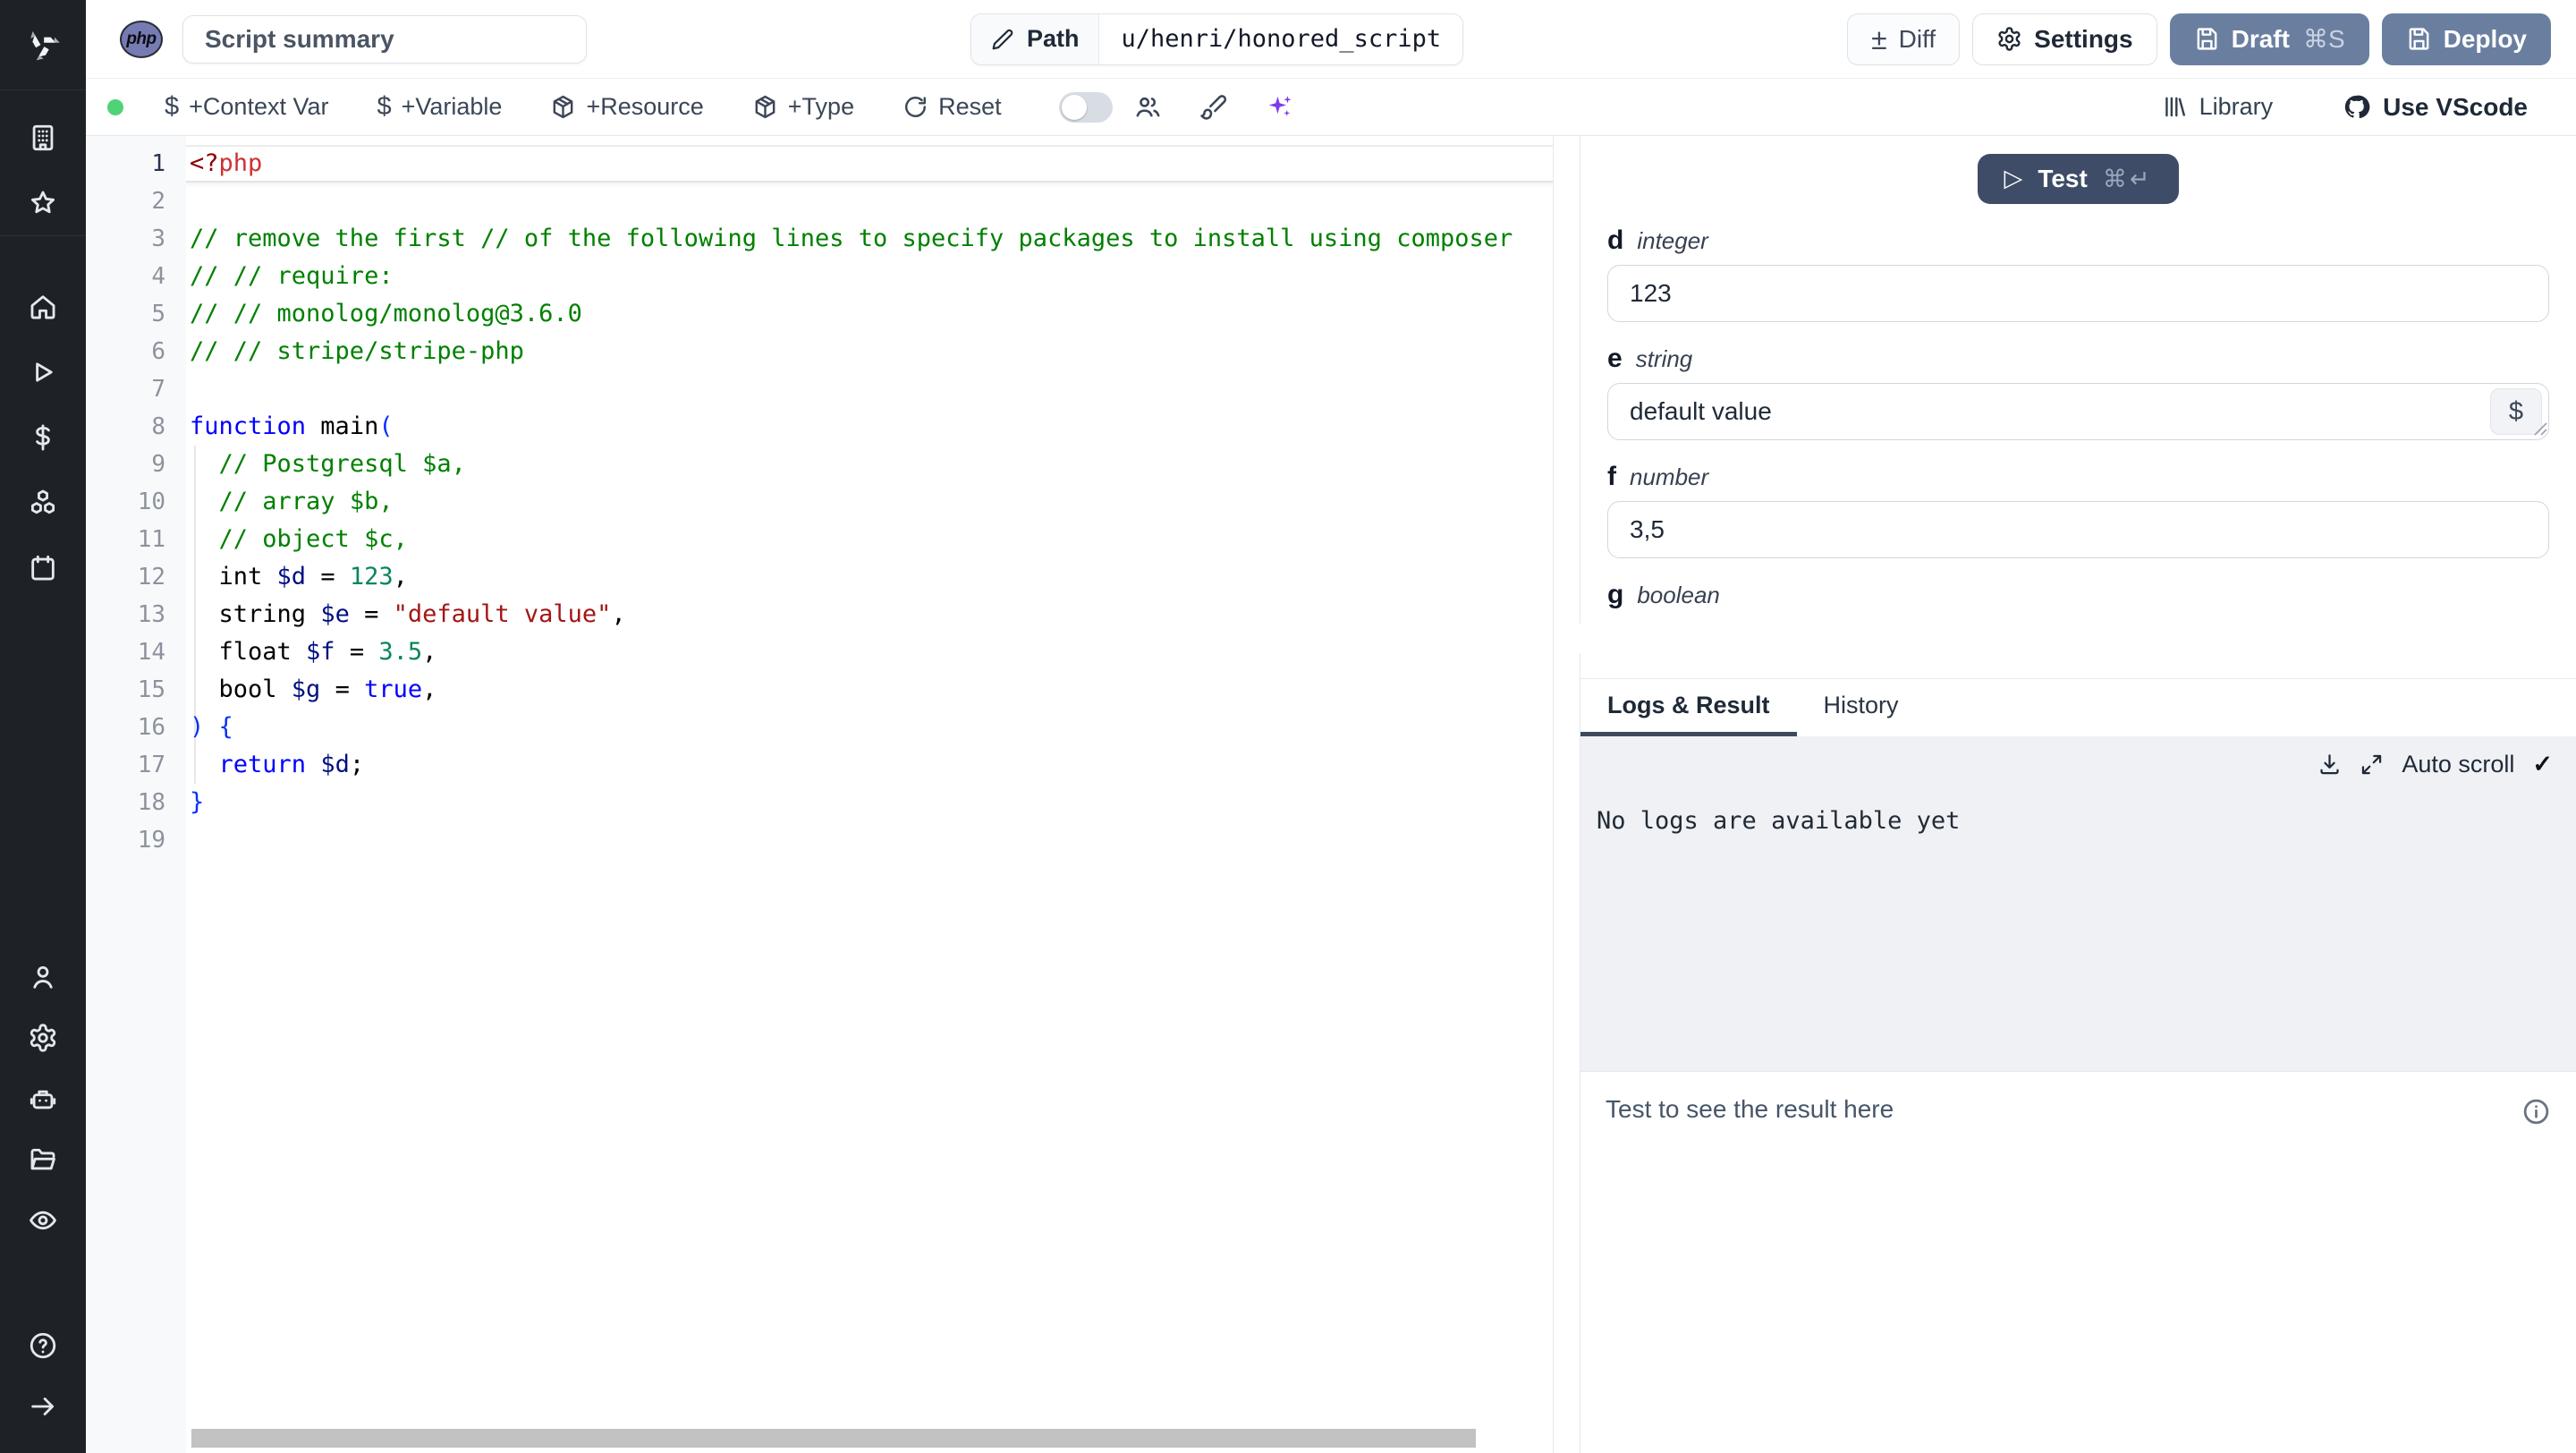 The image size is (2576, 1453). What do you see at coordinates (439, 107) in the screenshot?
I see `add-variable-button: $ +Variable` at bounding box center [439, 107].